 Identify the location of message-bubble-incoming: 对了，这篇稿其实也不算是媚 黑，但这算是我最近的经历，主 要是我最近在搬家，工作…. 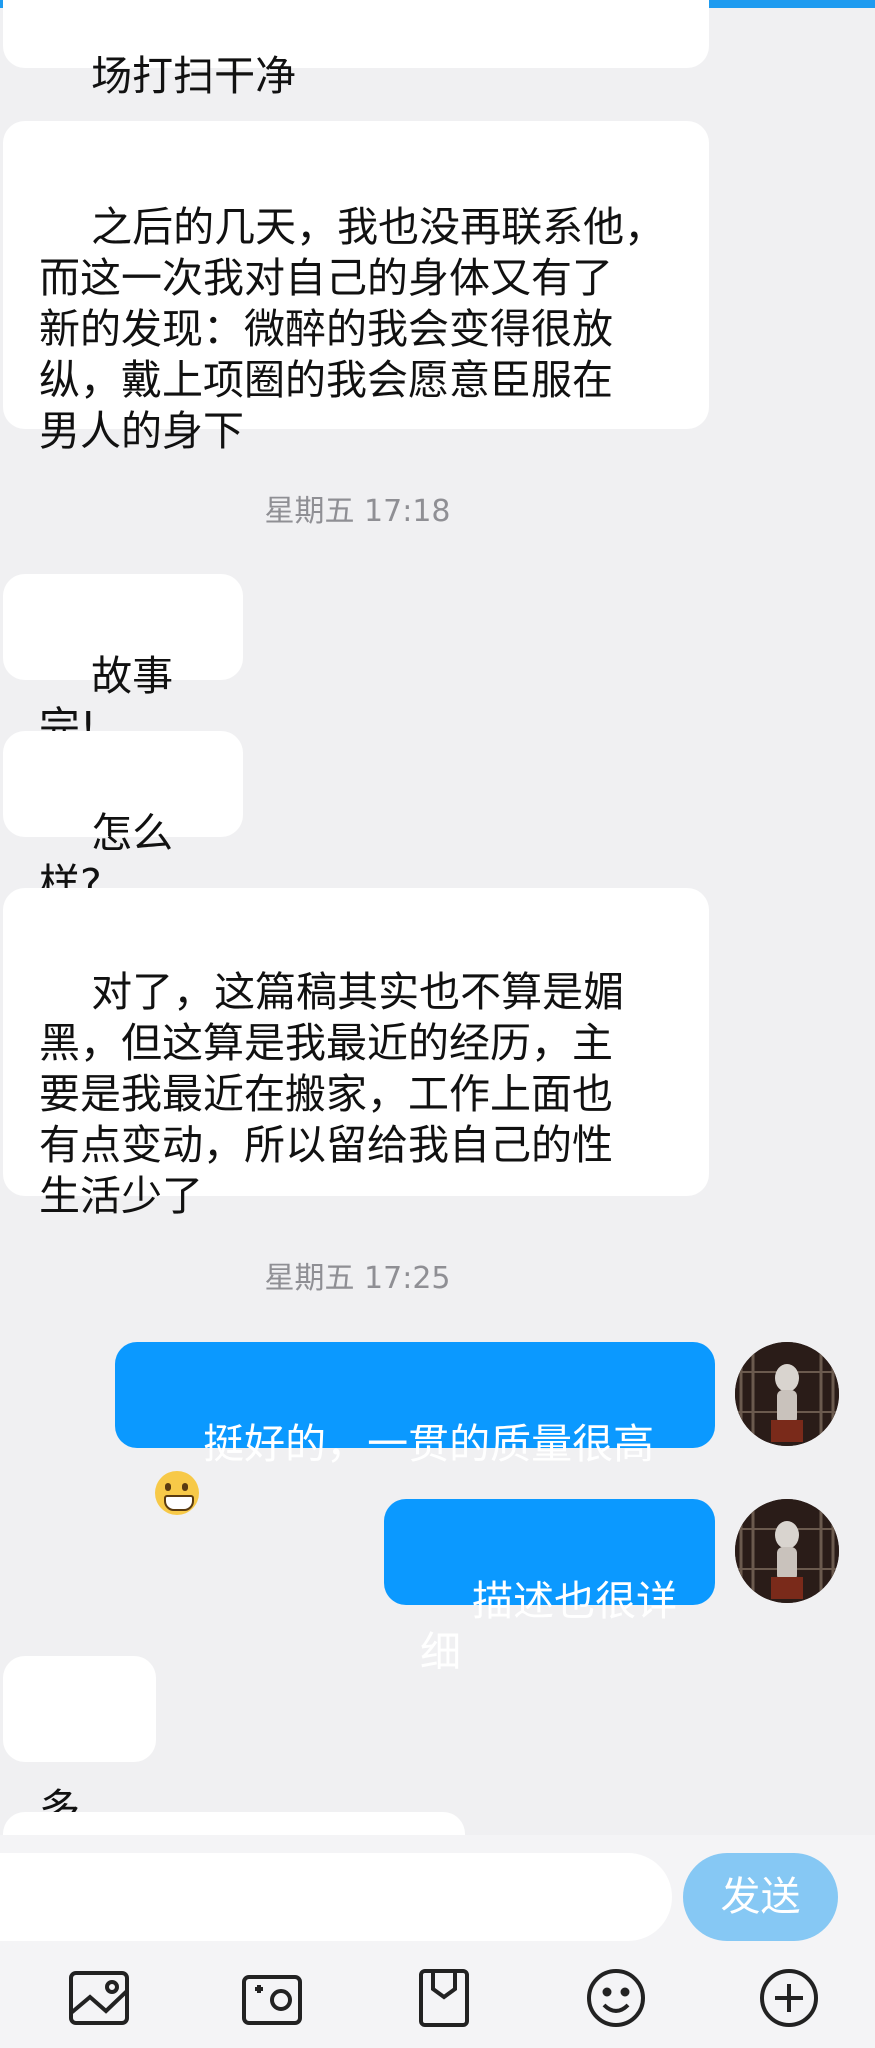
(356, 1054).